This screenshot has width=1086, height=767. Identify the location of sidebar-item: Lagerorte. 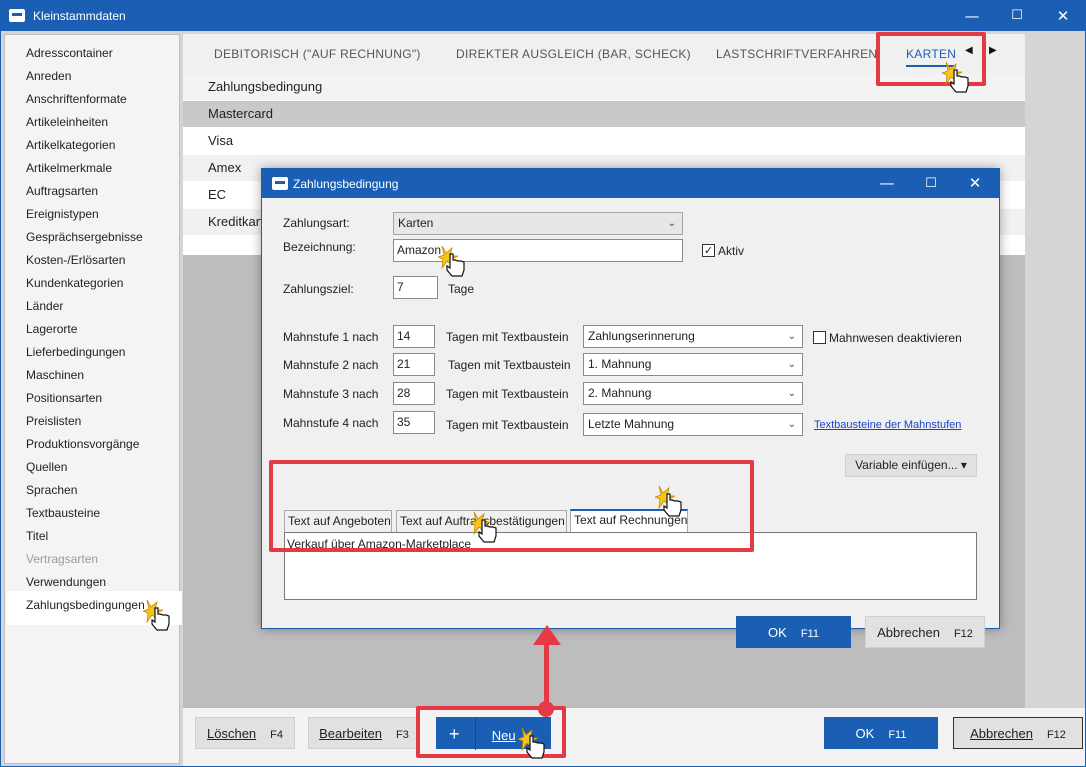
(51, 329).